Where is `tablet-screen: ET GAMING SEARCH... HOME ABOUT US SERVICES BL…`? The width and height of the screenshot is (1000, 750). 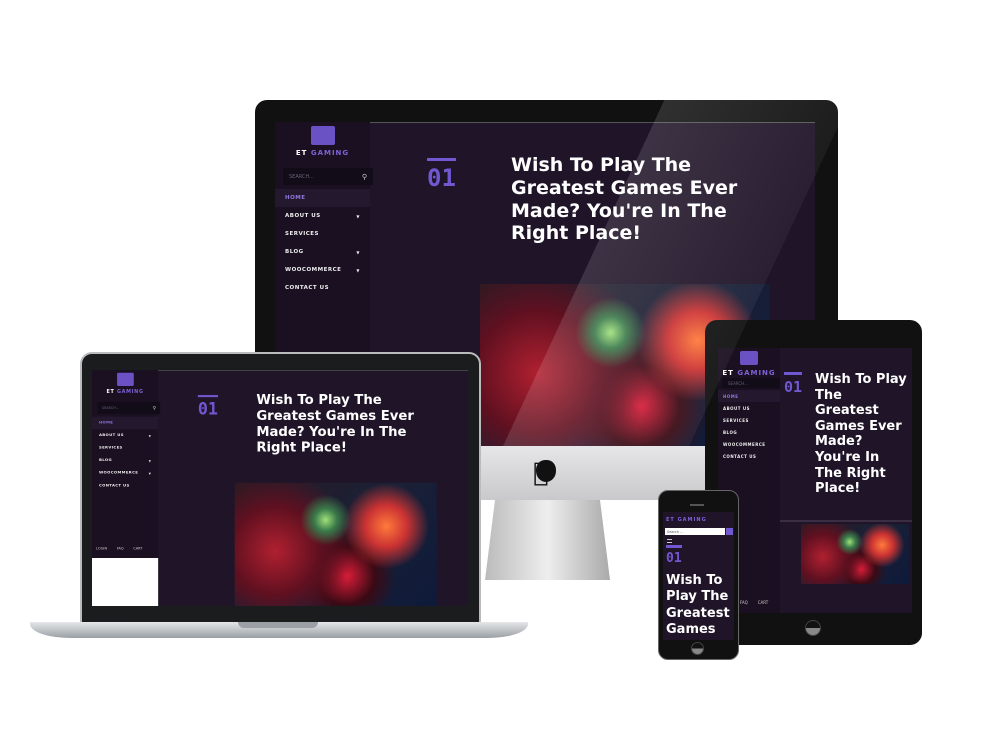 tablet-screen: ET GAMING SEARCH... HOME ABOUT US SERVICES BL… is located at coordinates (815, 480).